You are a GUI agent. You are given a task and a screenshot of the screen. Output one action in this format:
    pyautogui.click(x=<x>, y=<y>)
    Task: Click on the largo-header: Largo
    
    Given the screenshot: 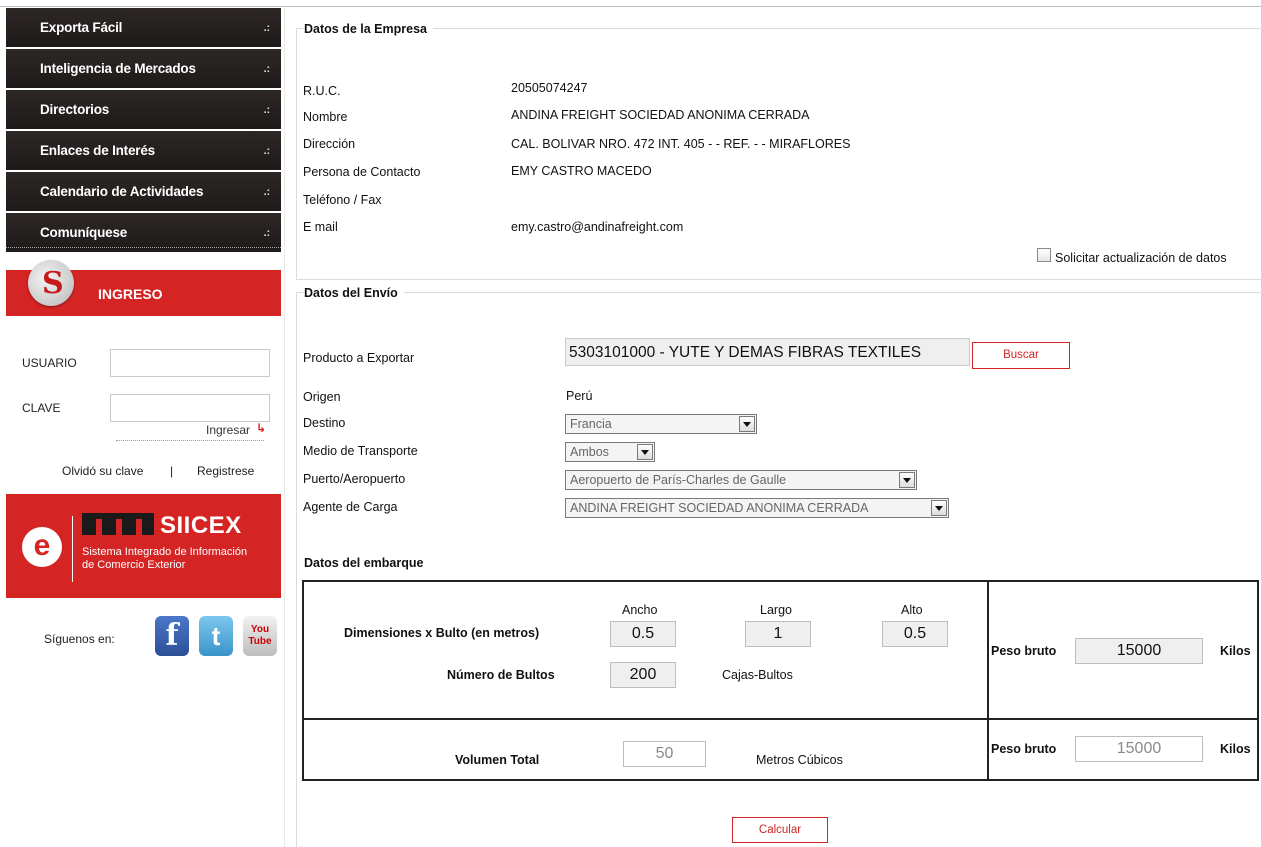 What is the action you would take?
    pyautogui.click(x=776, y=610)
    